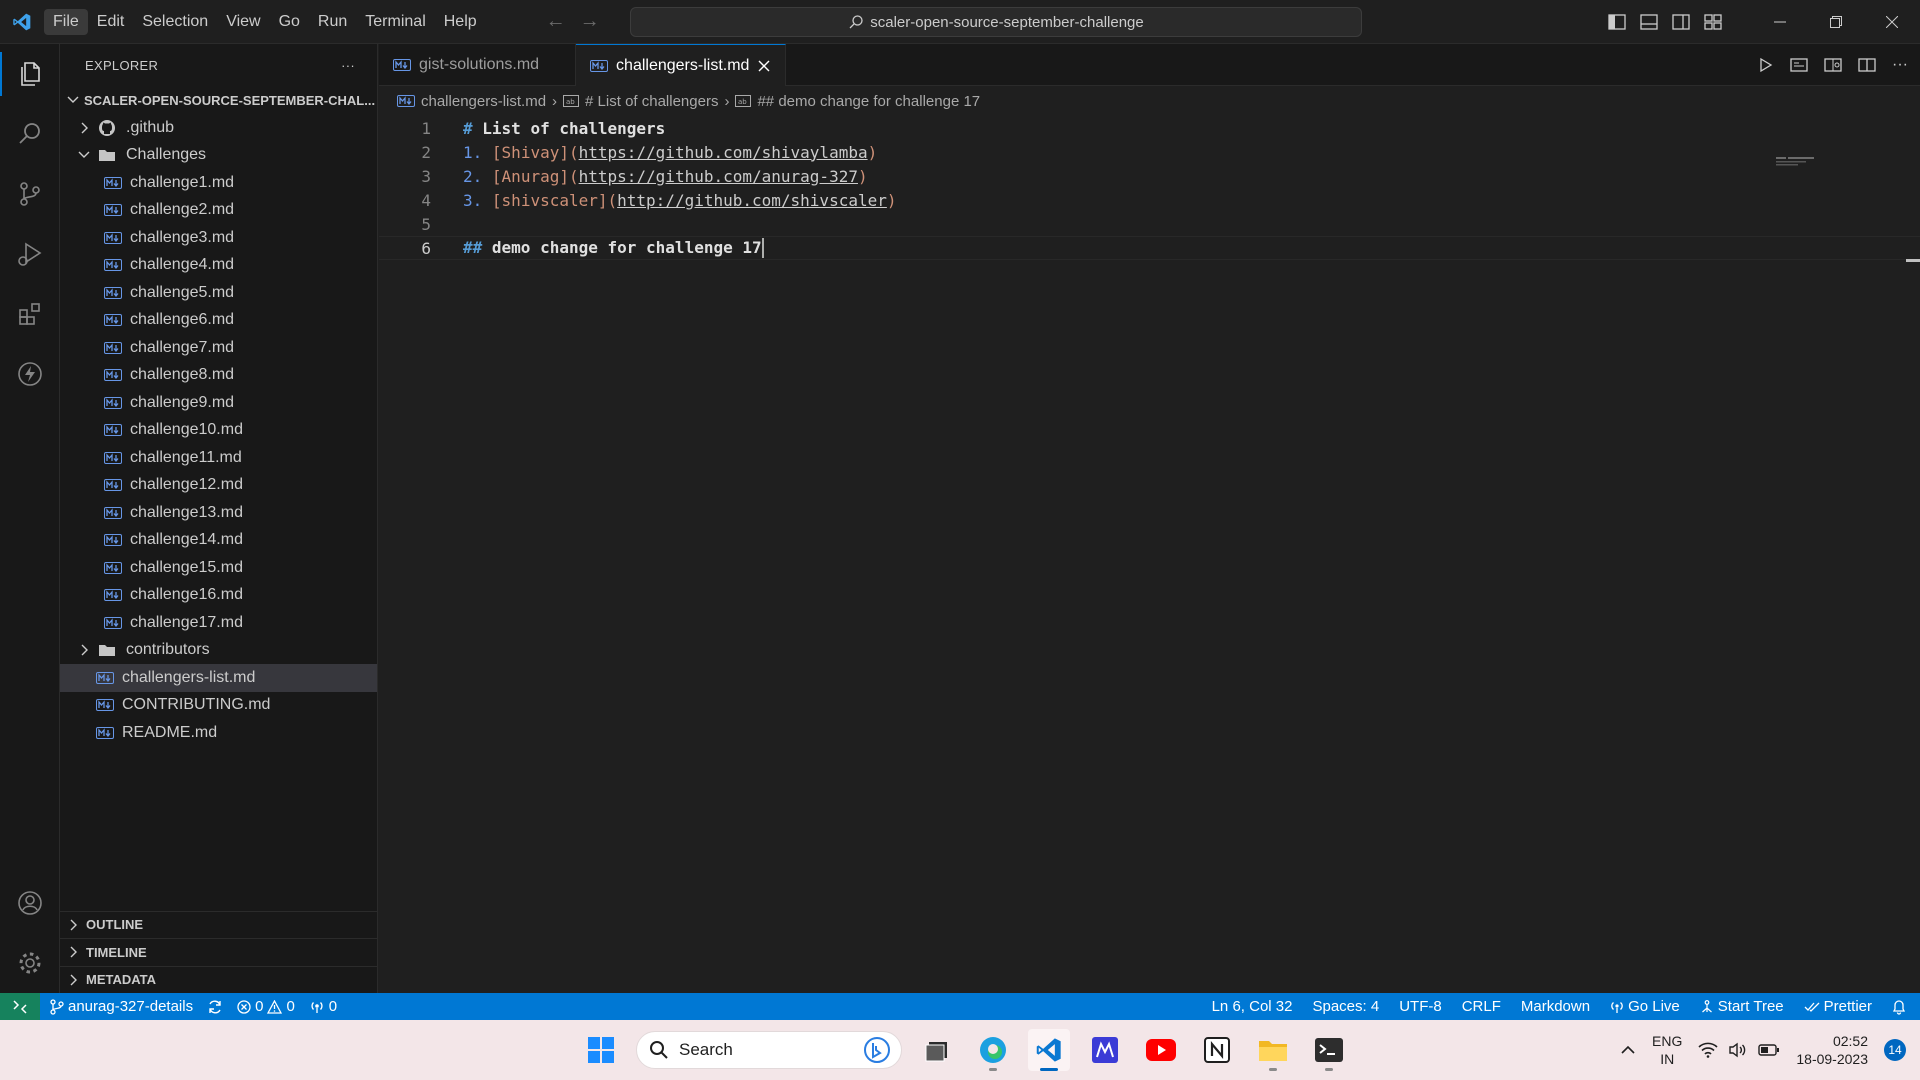  I want to click on menu-selection: Selection, so click(175, 22).